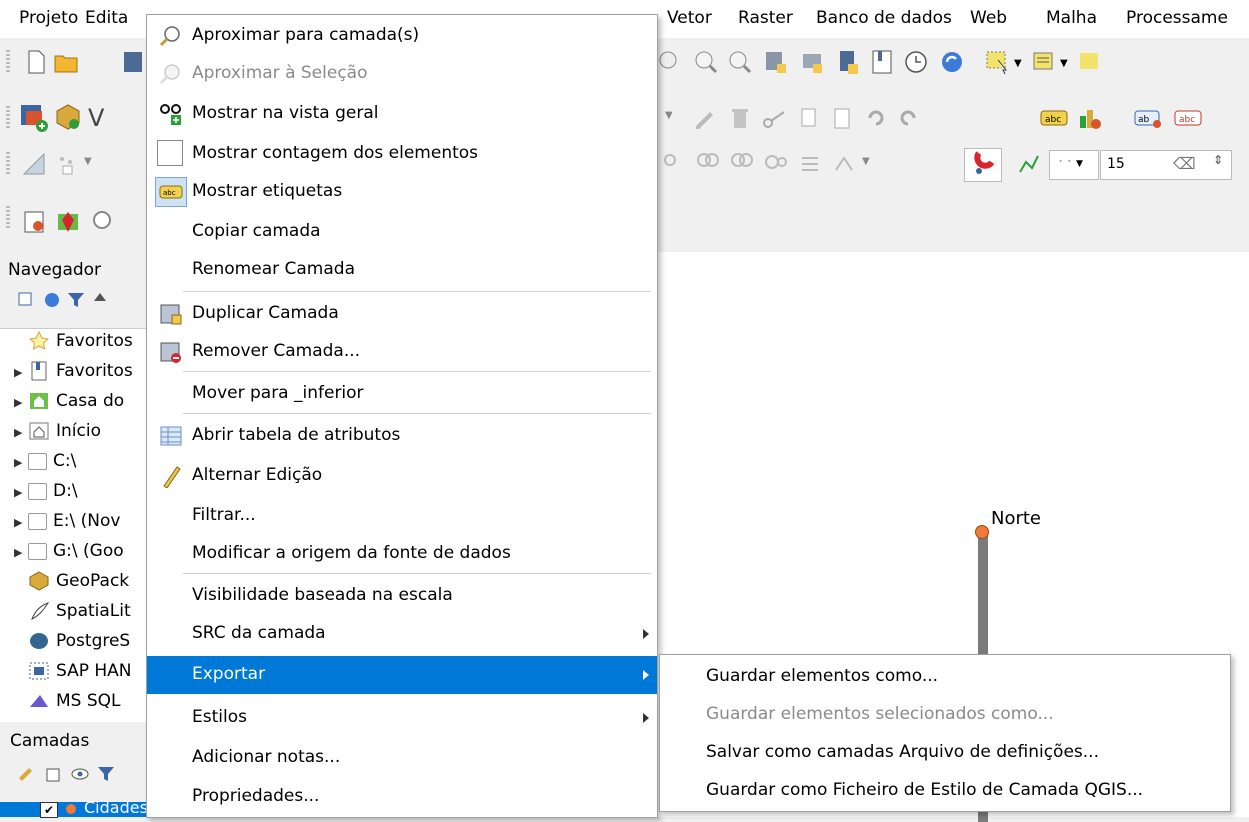 The image size is (1249, 822). I want to click on menu-raster: Raster, so click(765, 18).